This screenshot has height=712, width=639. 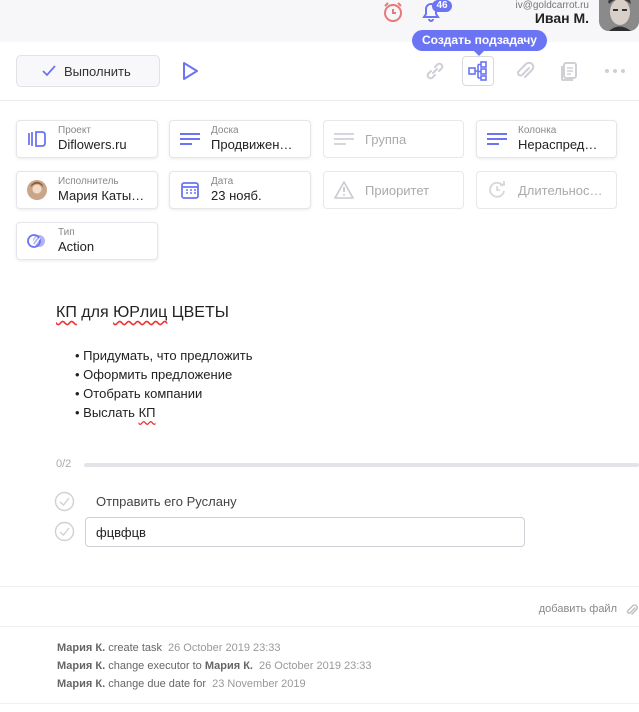 What do you see at coordinates (147, 412) in the screenshot?
I see `last-bullet-word: КП` at bounding box center [147, 412].